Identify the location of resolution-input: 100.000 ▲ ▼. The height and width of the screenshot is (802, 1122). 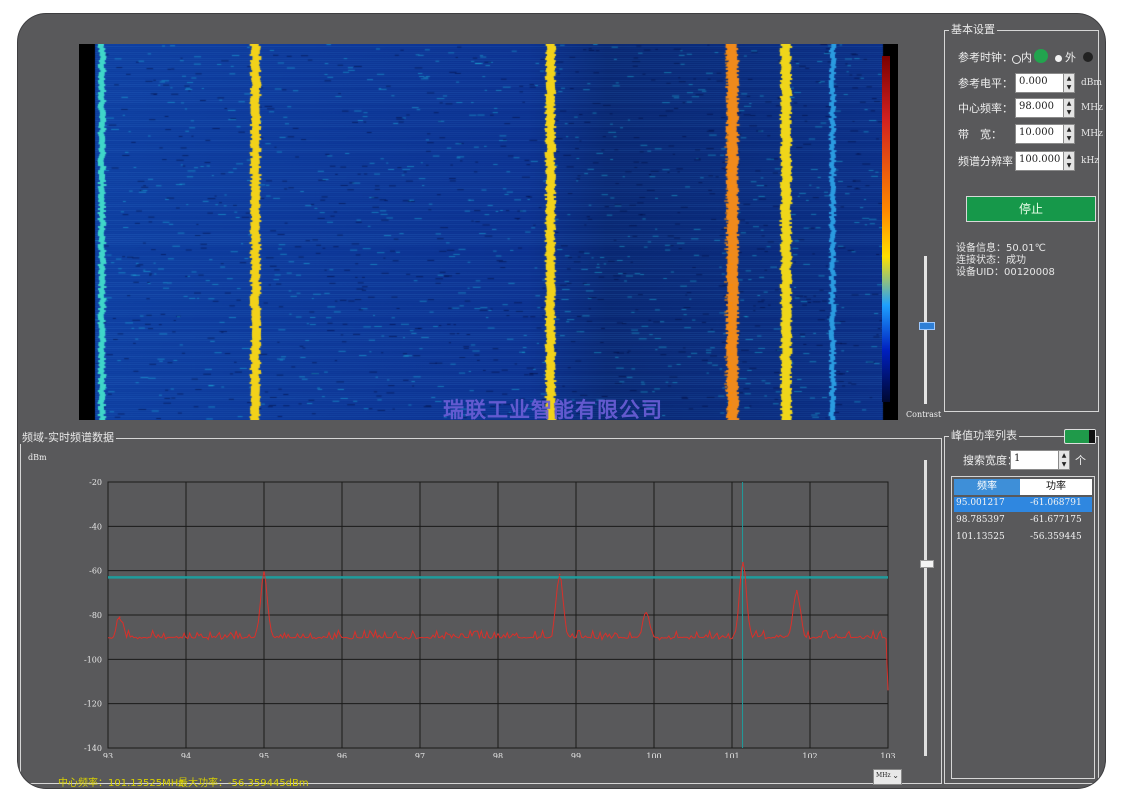
(1045, 161).